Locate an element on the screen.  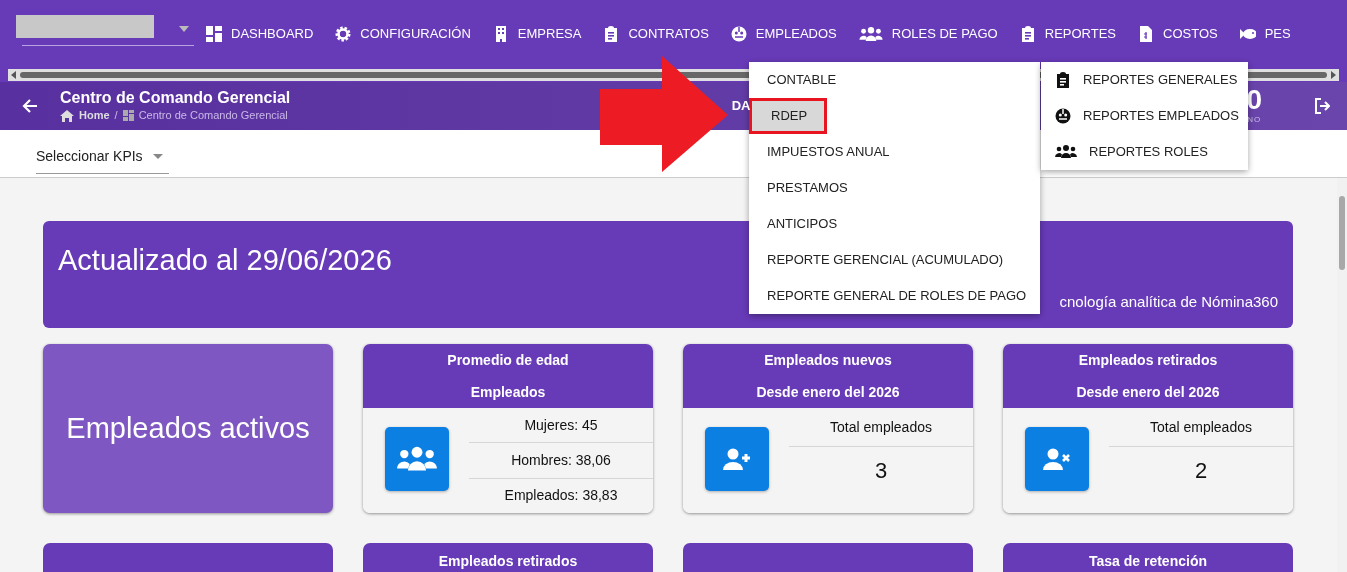
scrollbar-thumb is located at coordinates (1342, 233).